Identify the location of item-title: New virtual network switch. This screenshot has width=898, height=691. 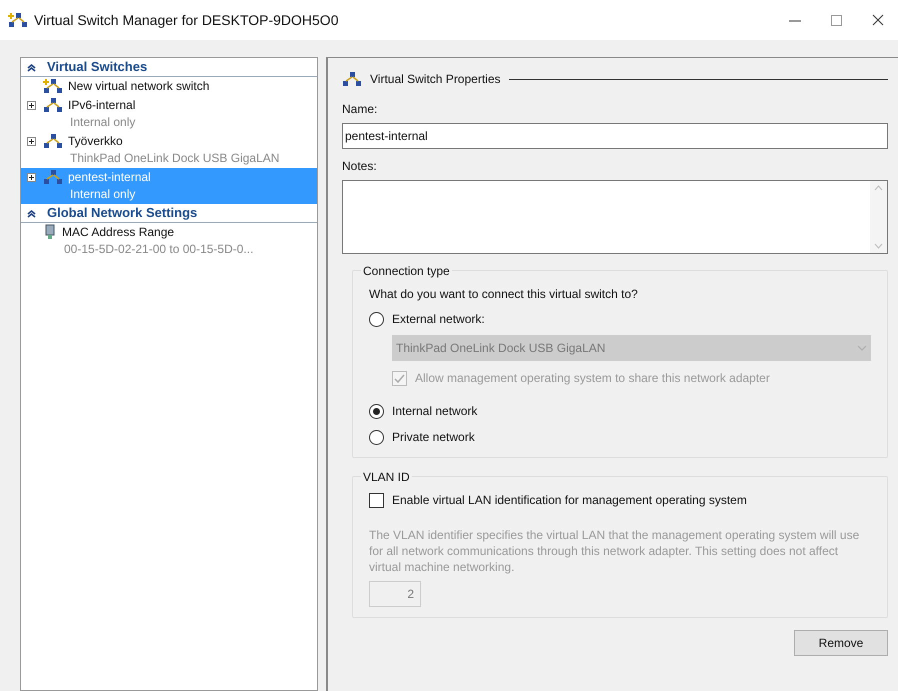
(139, 86).